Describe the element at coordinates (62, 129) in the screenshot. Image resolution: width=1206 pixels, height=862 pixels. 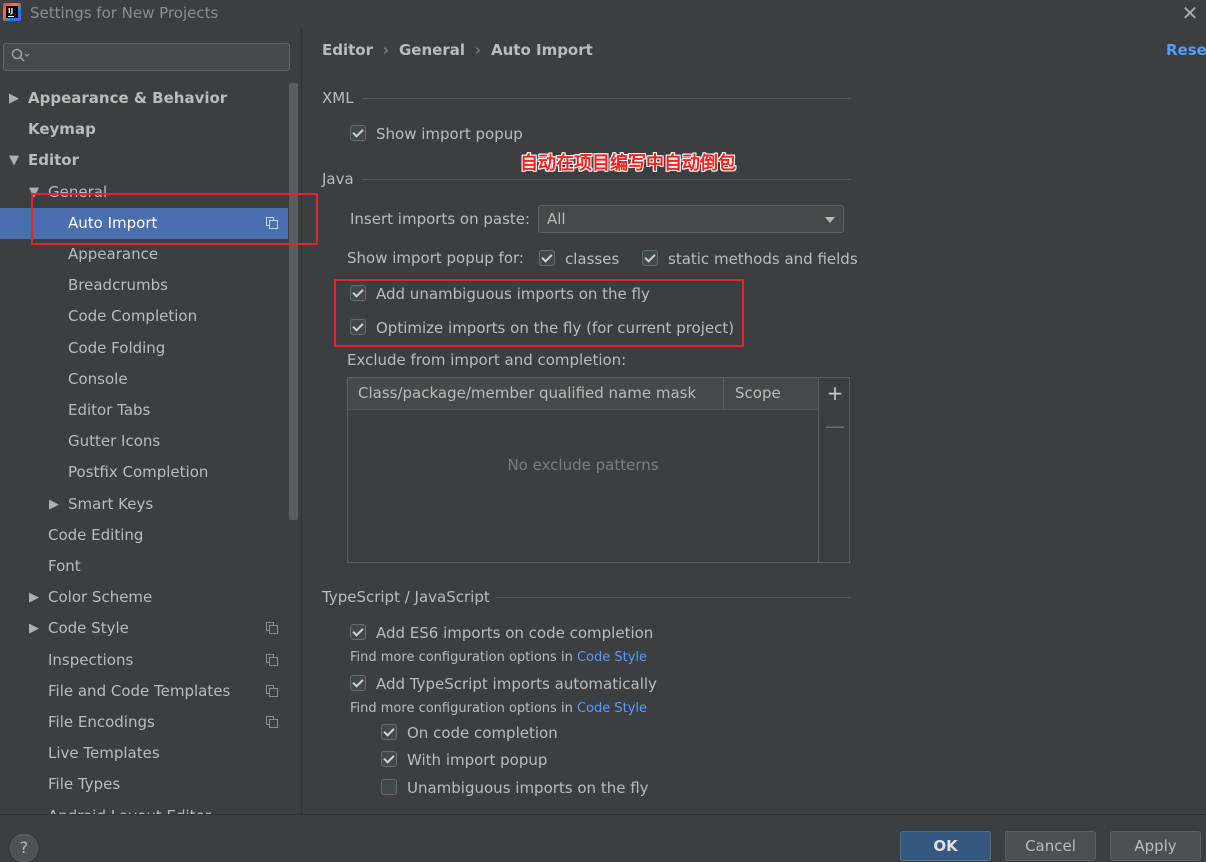
I see `sidebar-item-label: Keymap` at that location.